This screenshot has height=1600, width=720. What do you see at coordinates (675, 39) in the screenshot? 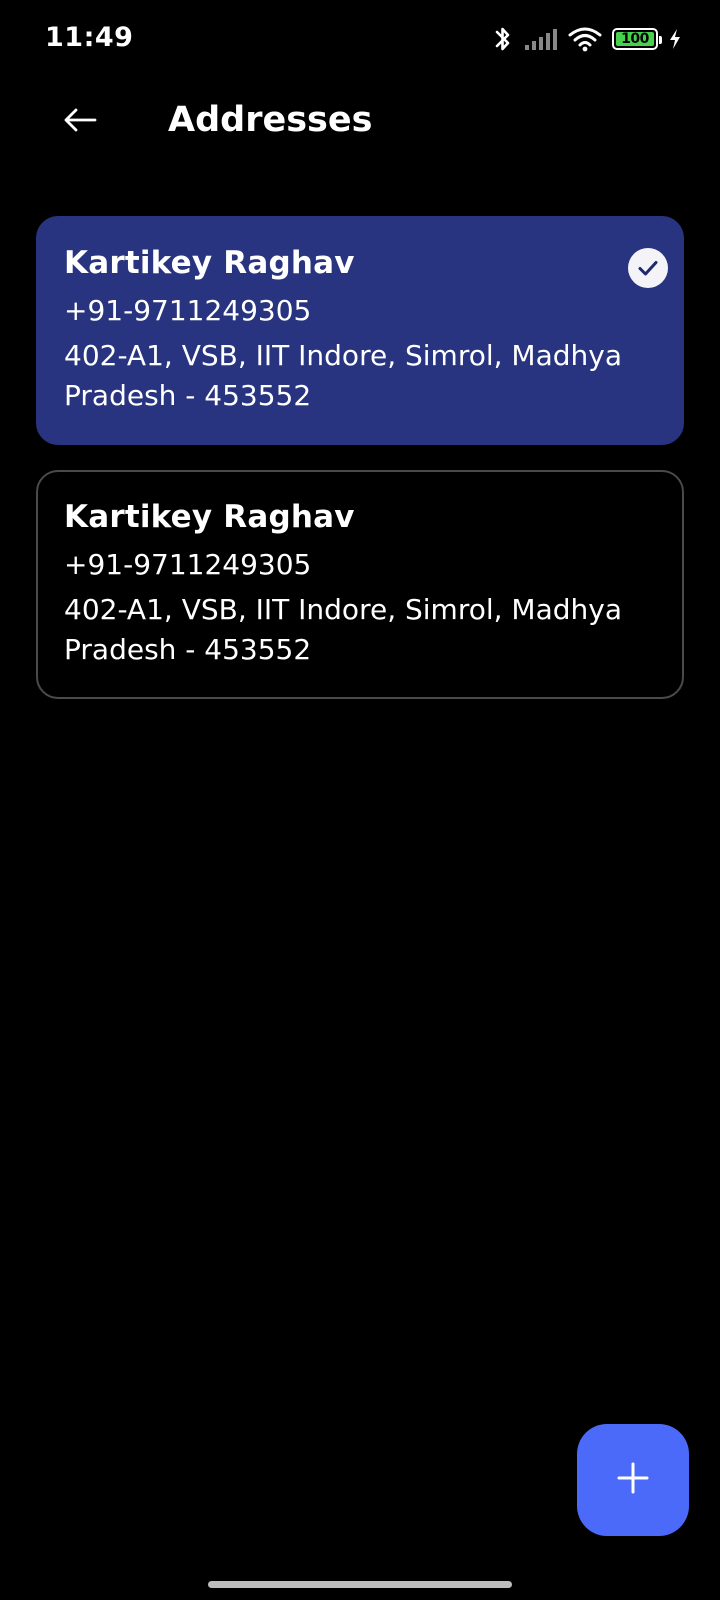
I see `charging-icon` at bounding box center [675, 39].